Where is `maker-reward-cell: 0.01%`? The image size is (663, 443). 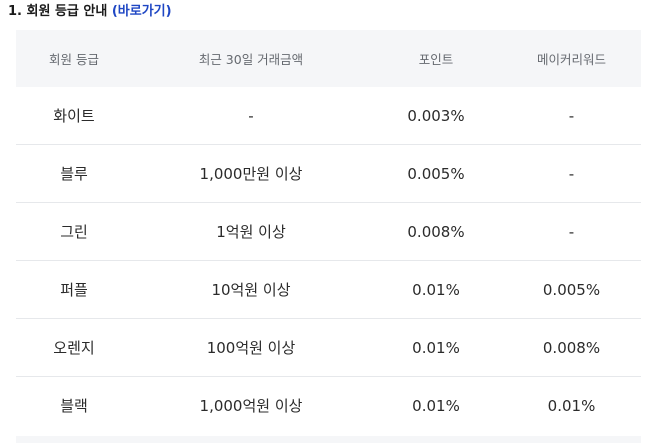 maker-reward-cell: 0.01% is located at coordinates (571, 405).